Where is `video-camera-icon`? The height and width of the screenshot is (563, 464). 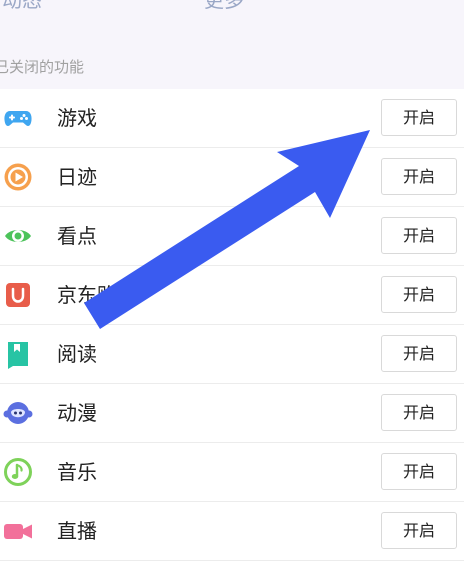
video-camera-icon is located at coordinates (18, 531).